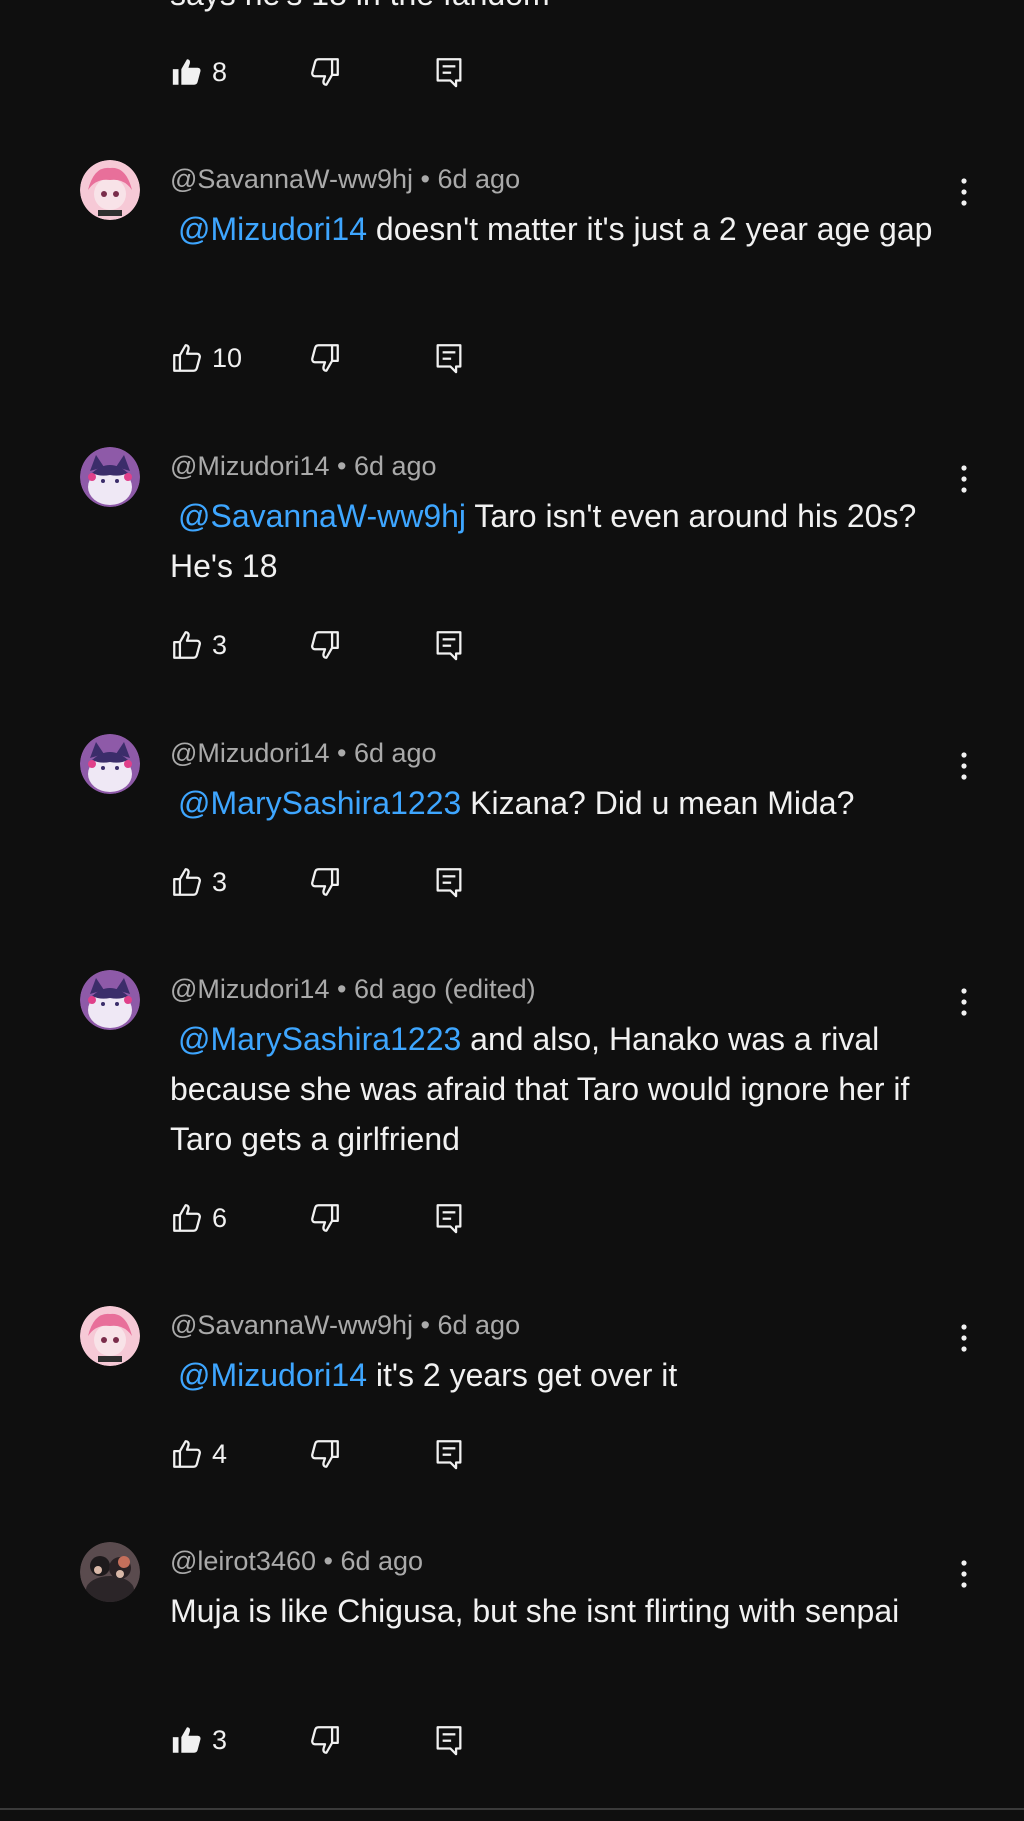 The image size is (1024, 1821). Describe the element at coordinates (490, 989) in the screenshot. I see `edited-label: (edited)` at that location.